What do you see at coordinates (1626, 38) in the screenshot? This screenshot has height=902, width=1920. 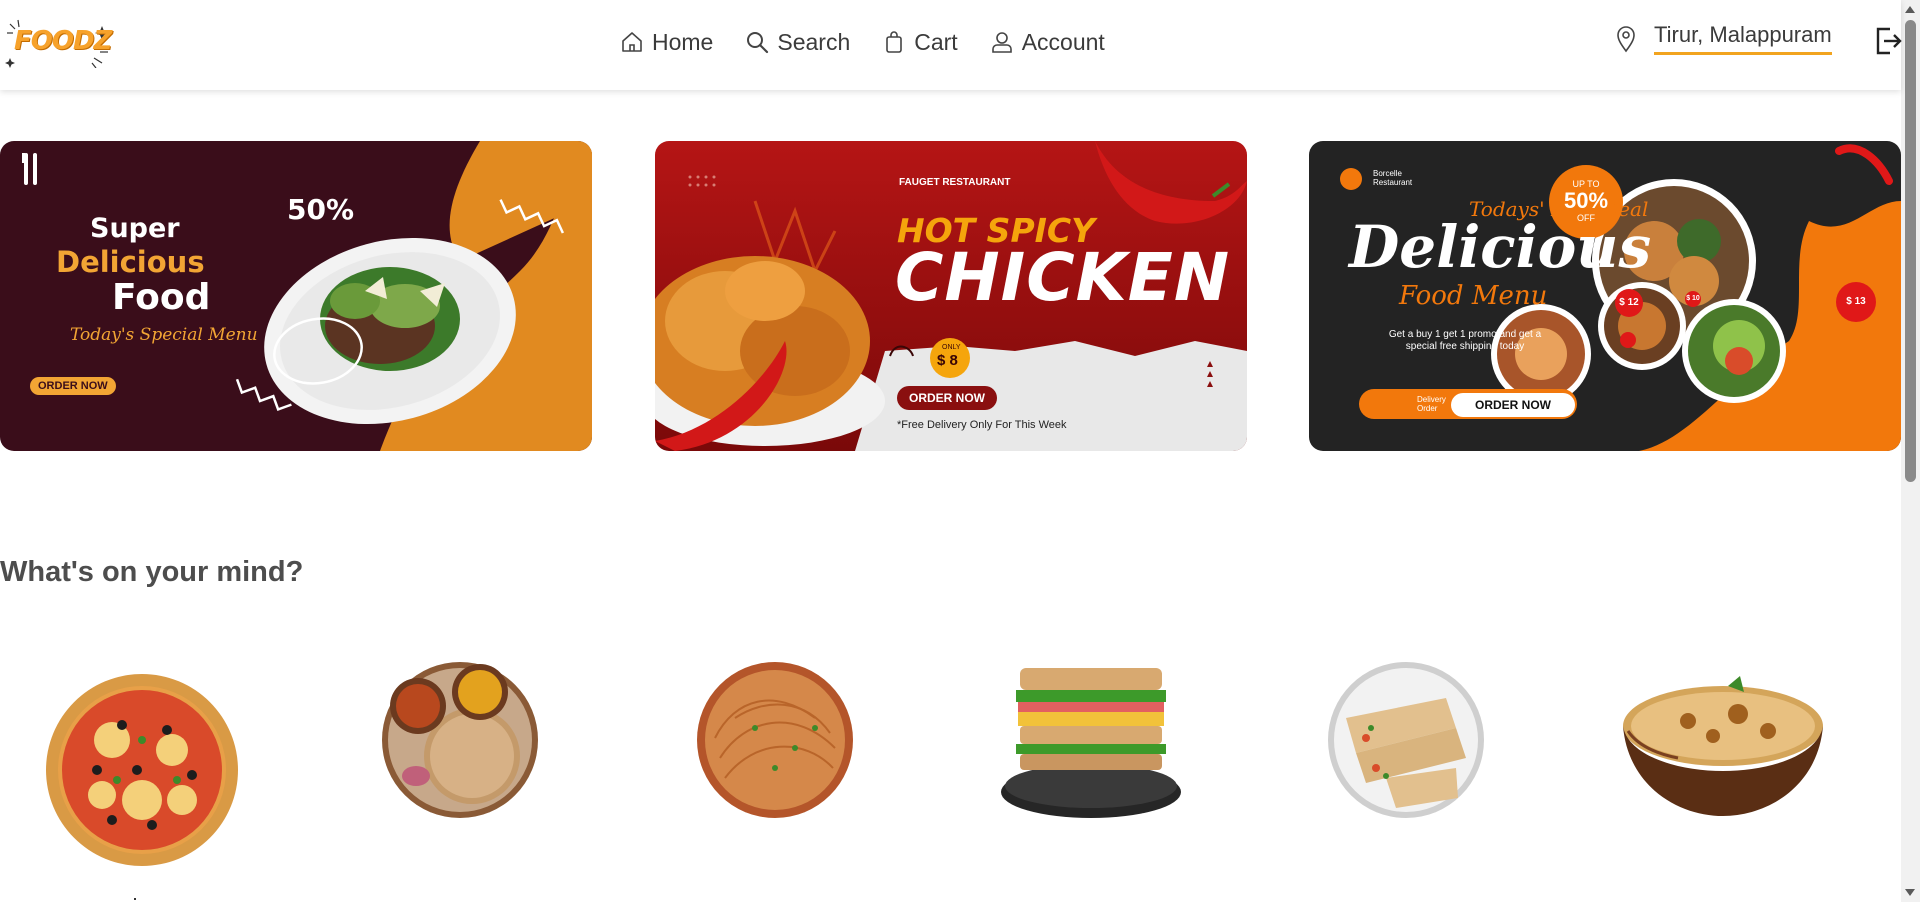 I see `map-pin-icon` at bounding box center [1626, 38].